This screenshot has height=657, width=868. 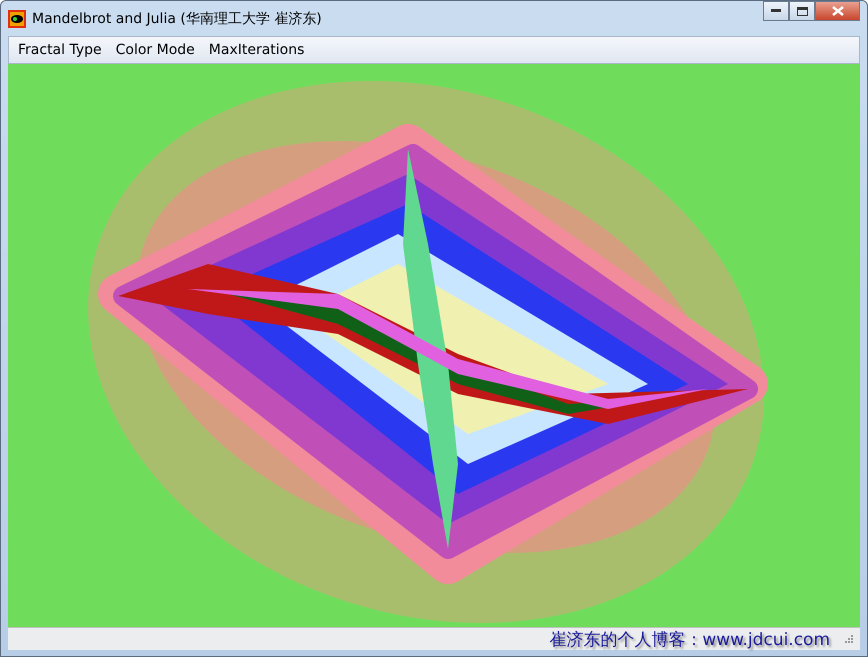 What do you see at coordinates (177, 19) in the screenshot?
I see `window-title: Mandelbrot and Julia (华南理工大学 崔济东)` at bounding box center [177, 19].